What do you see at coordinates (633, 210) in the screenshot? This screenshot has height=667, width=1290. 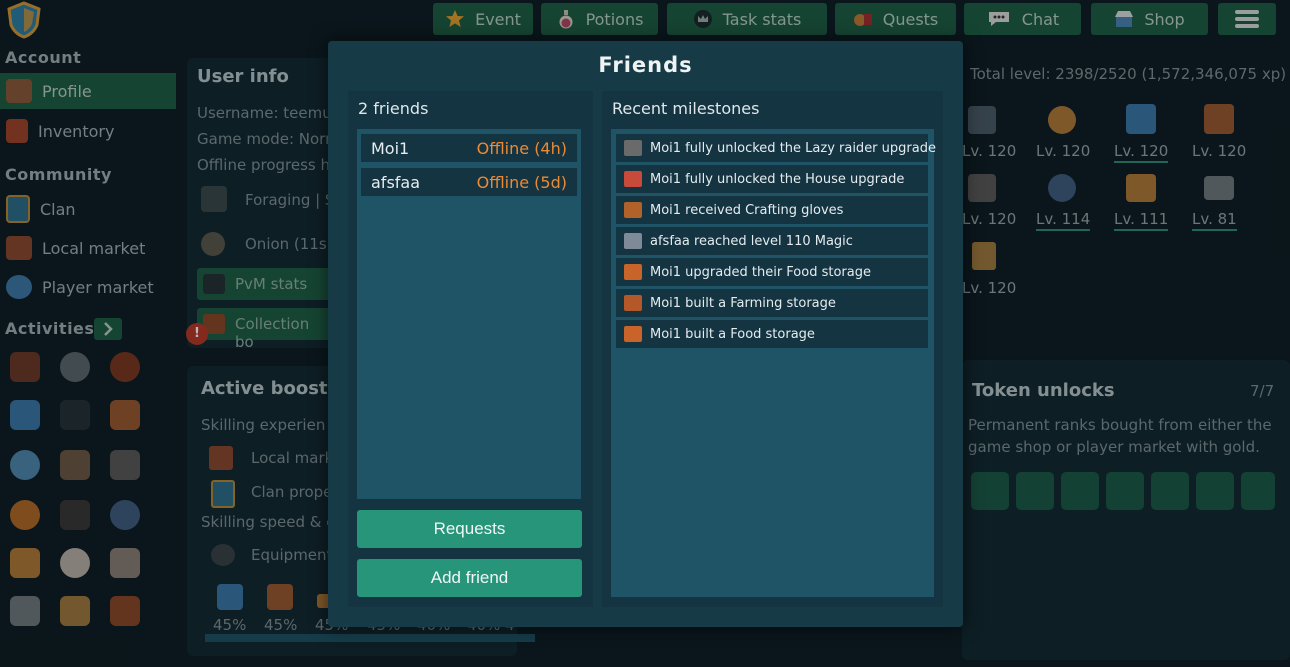 I see `gloves-icon` at bounding box center [633, 210].